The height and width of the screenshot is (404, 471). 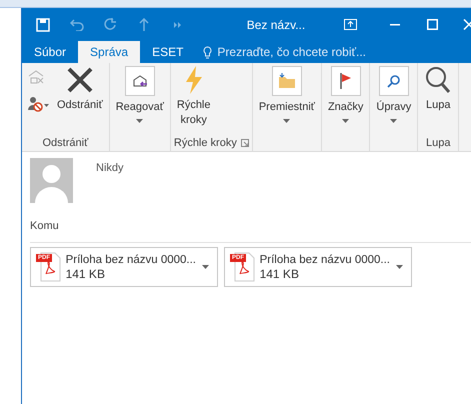 What do you see at coordinates (194, 80) in the screenshot?
I see `lightning-icon` at bounding box center [194, 80].